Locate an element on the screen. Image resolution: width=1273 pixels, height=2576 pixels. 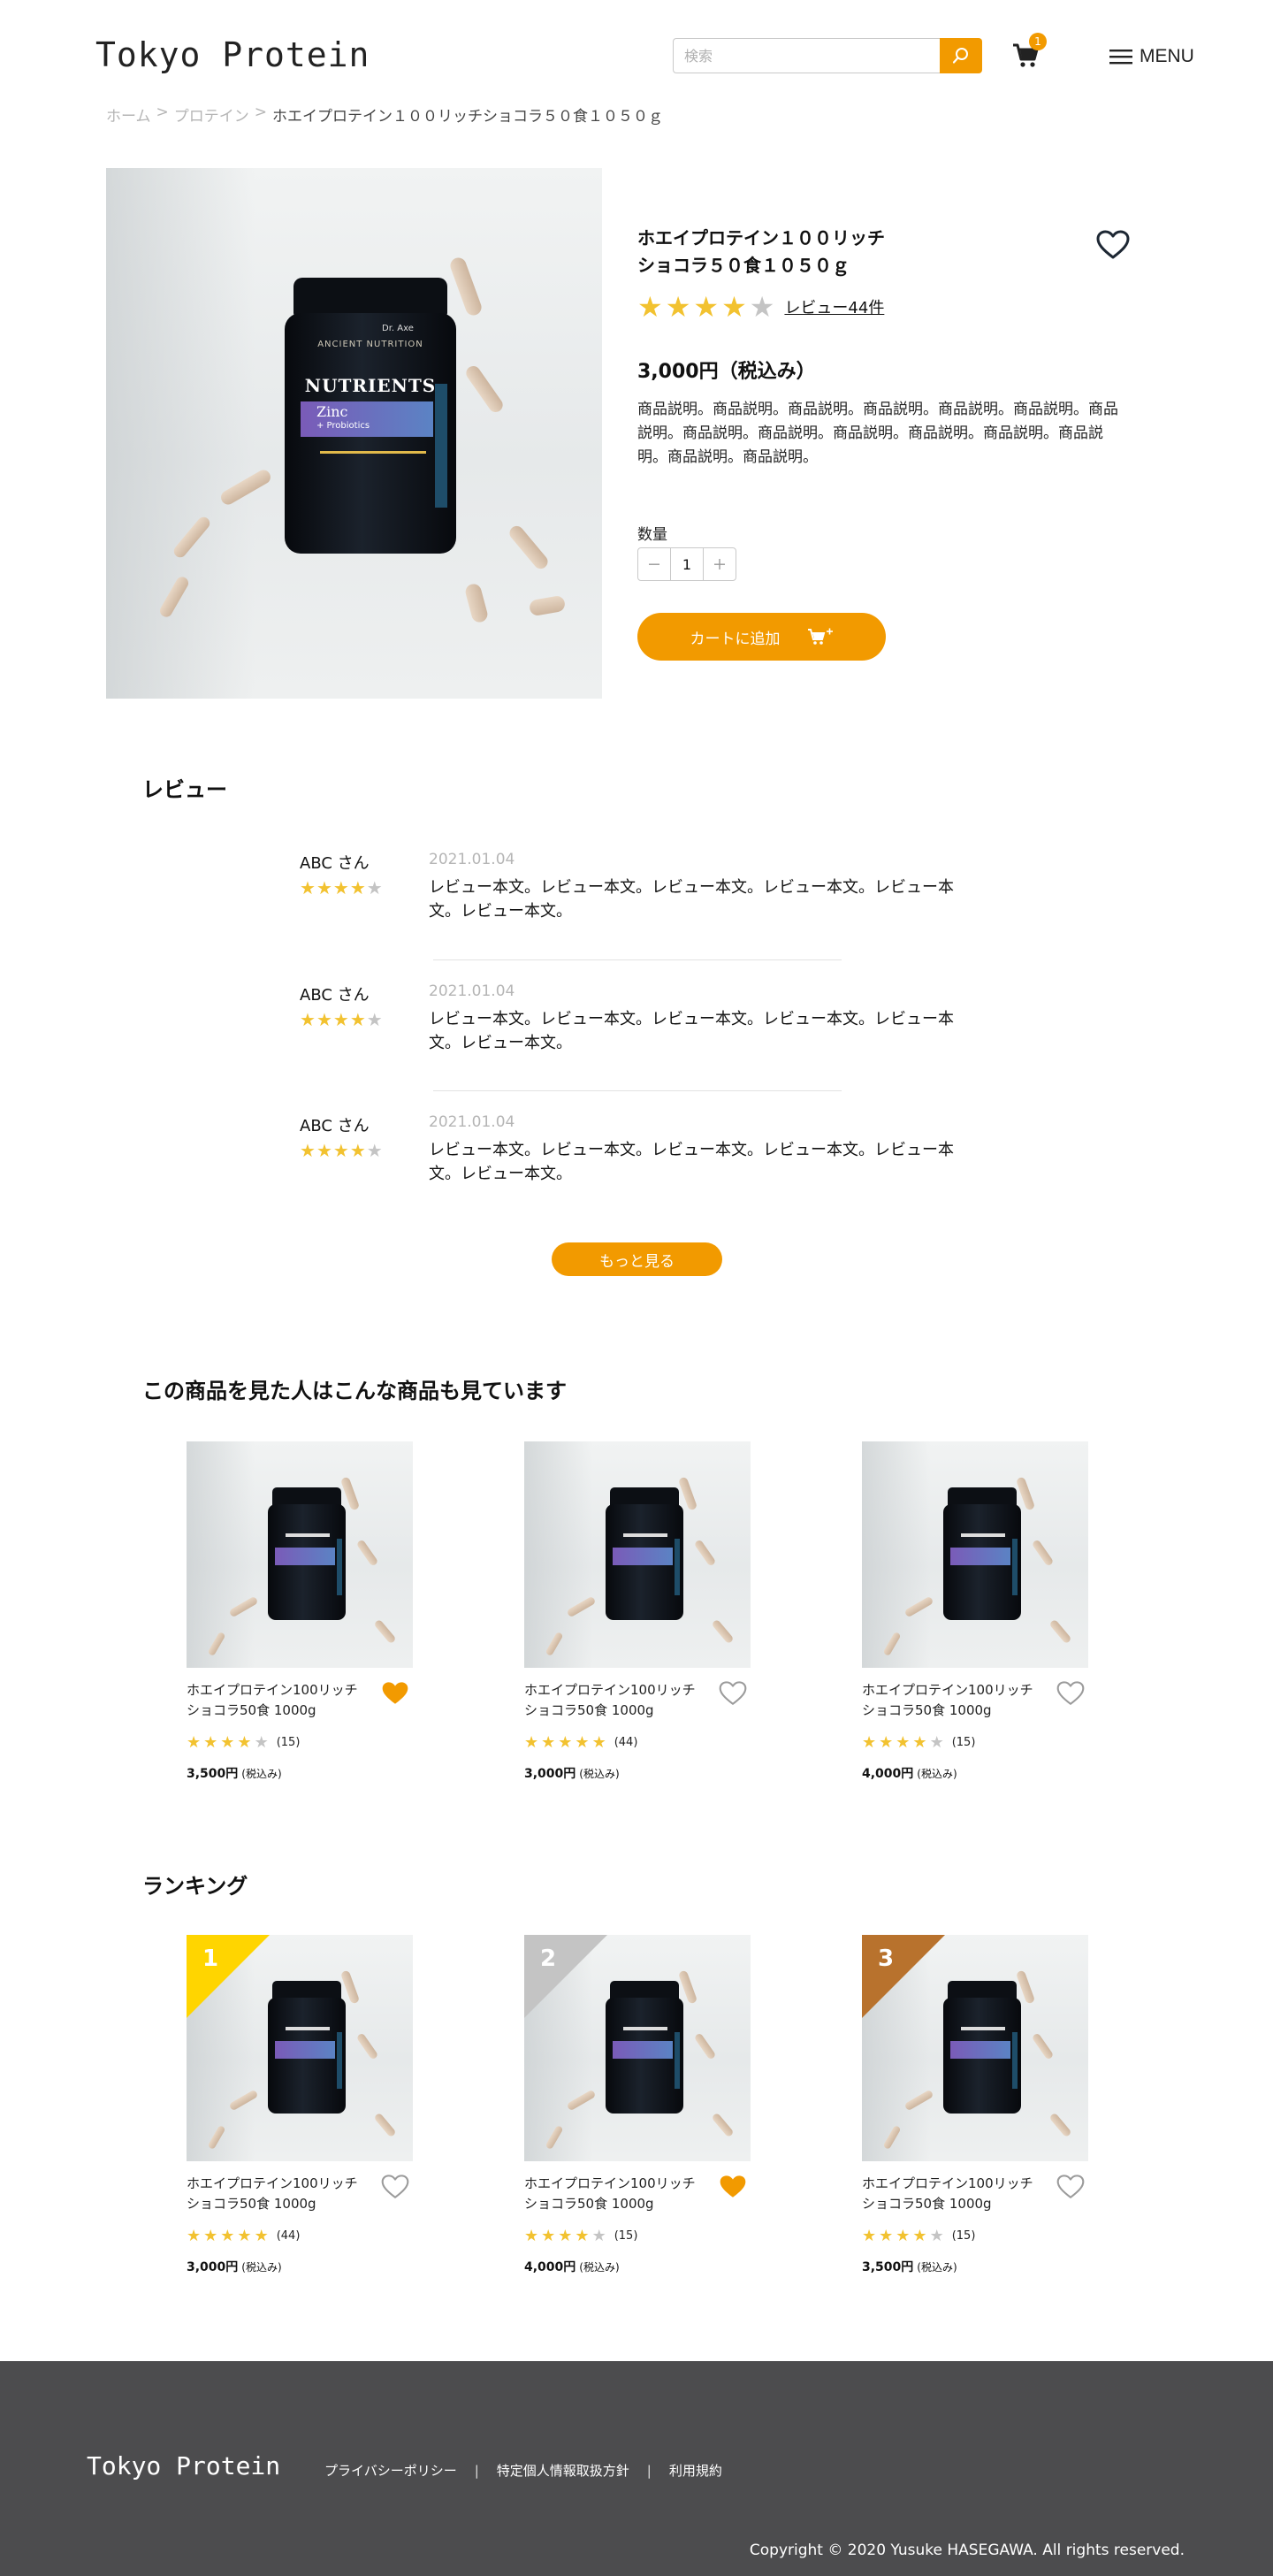
rank-number: 3 is located at coordinates (886, 1959).